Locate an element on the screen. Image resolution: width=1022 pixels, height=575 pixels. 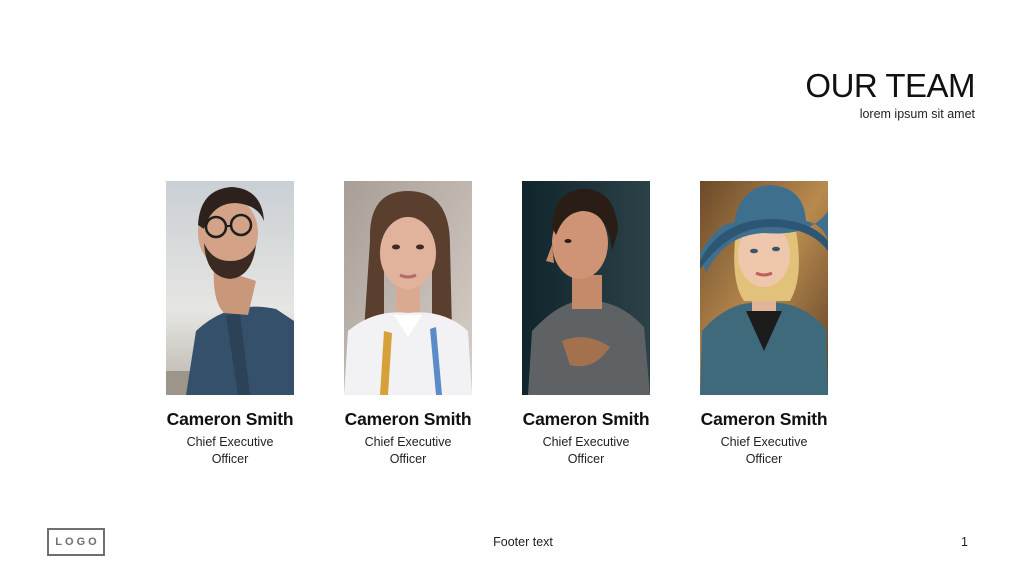
page-title: OUR TEAM is located at coordinates (890, 85).